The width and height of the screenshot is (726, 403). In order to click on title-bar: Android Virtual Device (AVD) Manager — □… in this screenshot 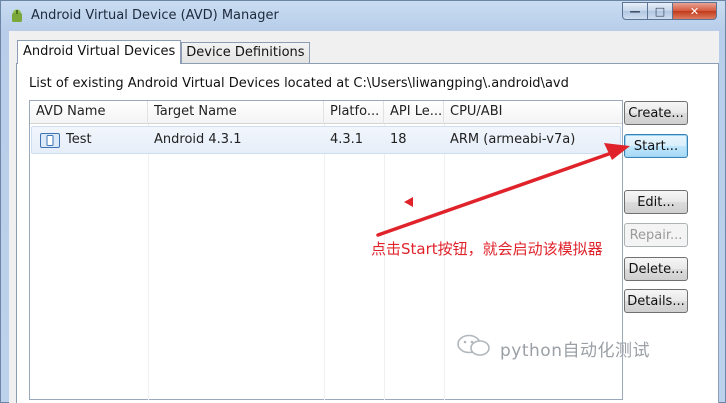, I will do `click(363, 16)`.